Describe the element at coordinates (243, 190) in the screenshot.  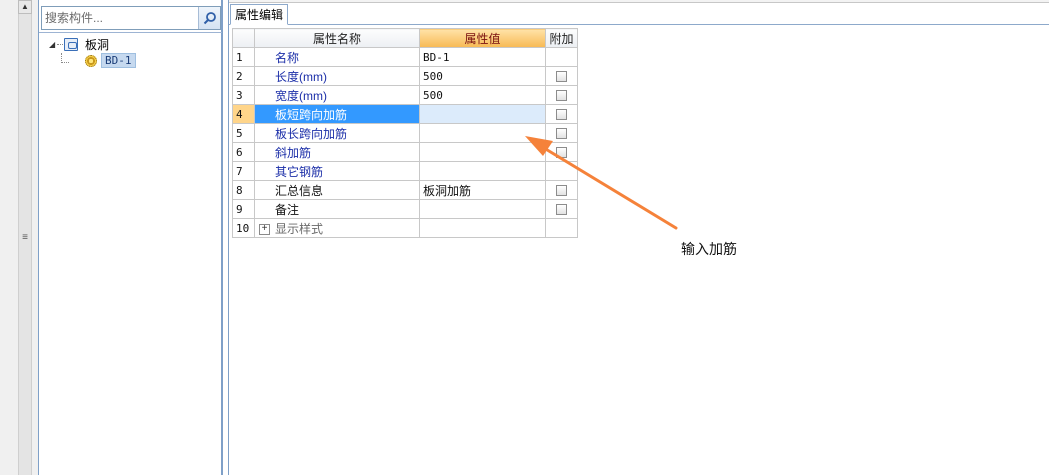
I see `row-index: 8` at that location.